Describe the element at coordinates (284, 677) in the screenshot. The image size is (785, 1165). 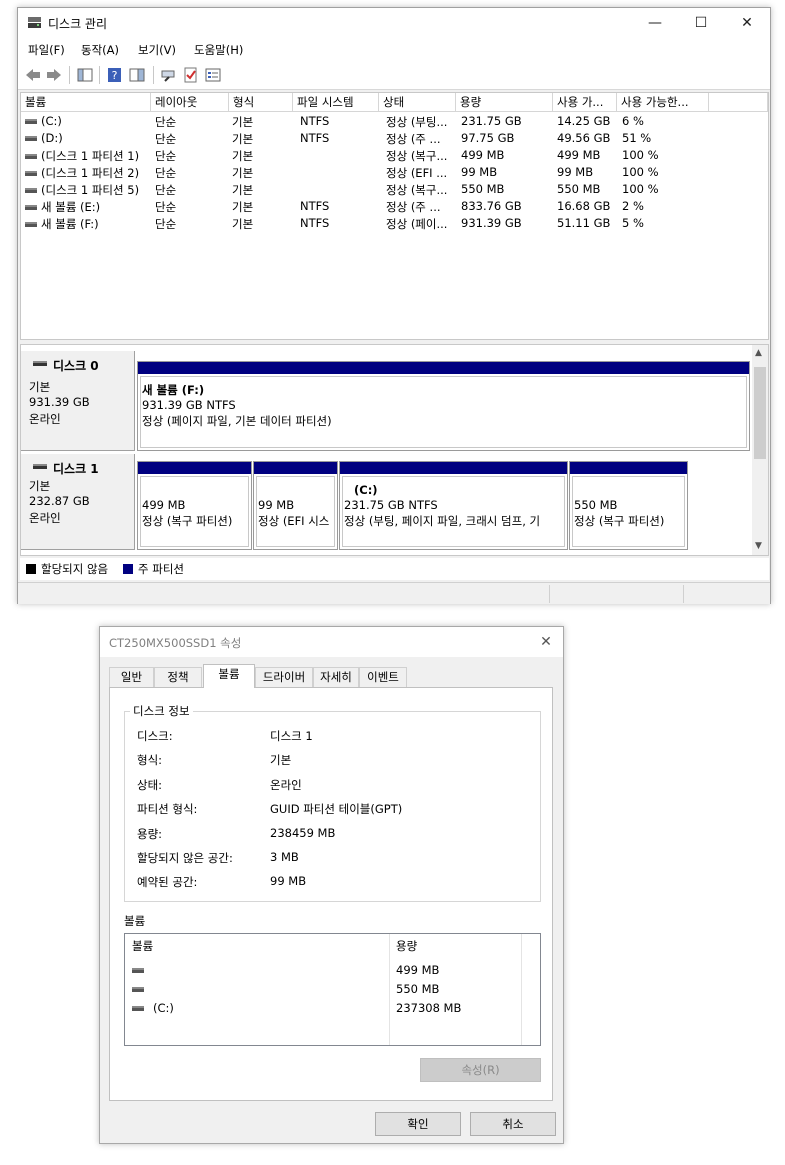
I see `tab-driver: 드라이버` at that location.